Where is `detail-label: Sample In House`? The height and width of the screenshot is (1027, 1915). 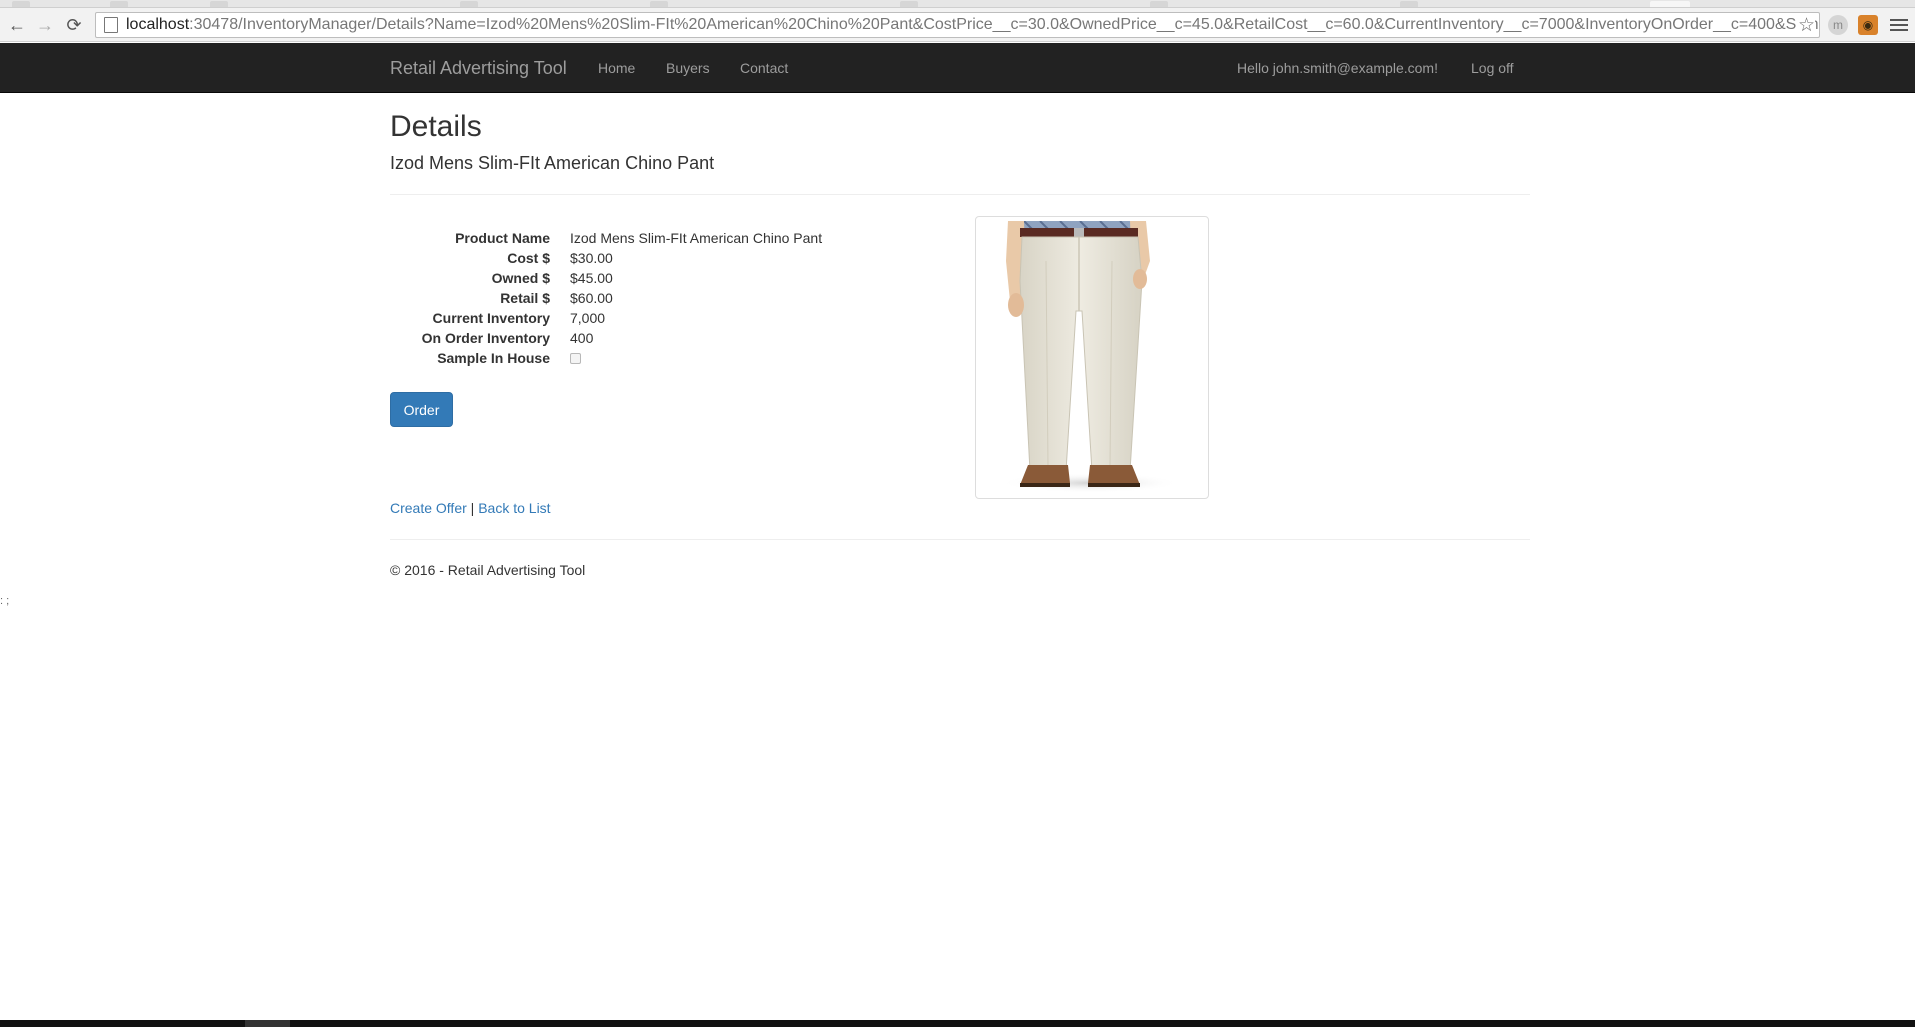 detail-label: Sample In House is located at coordinates (493, 358).